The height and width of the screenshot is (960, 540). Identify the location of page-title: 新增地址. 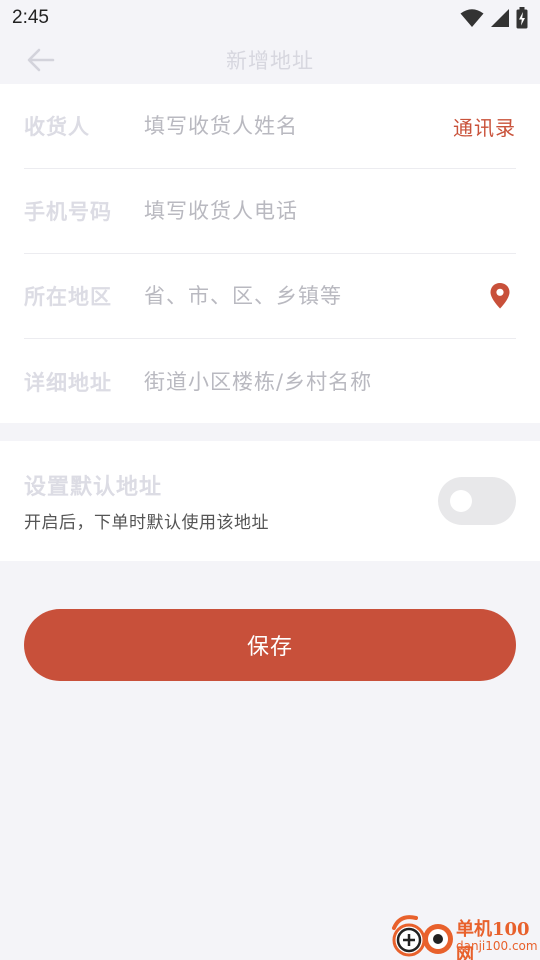
(270, 61).